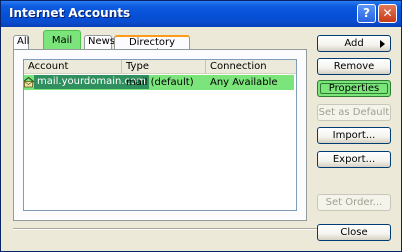  What do you see at coordinates (244, 82) in the screenshot?
I see `account-connection: Any Available` at bounding box center [244, 82].